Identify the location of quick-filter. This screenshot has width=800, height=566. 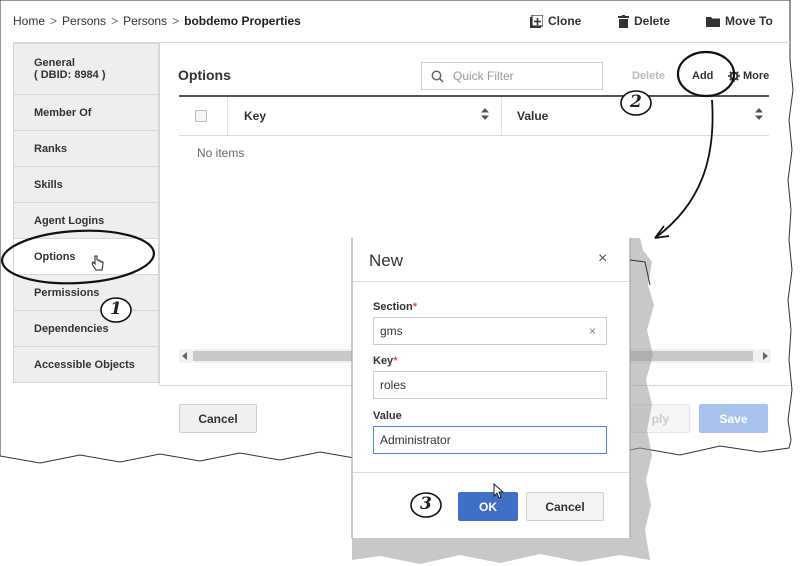
(512, 76).